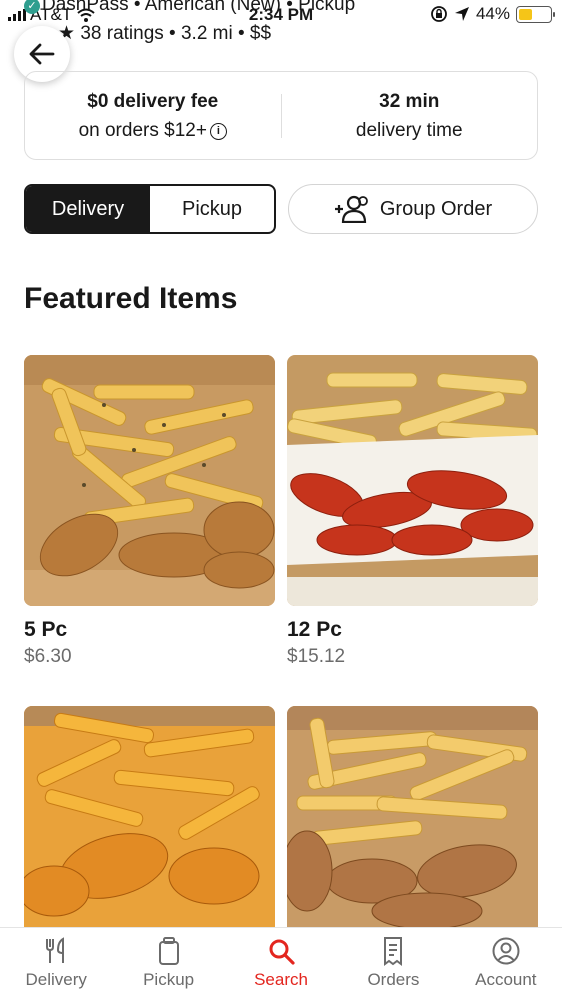  Describe the element at coordinates (409, 130) in the screenshot. I see `delivery-time-label: delivery time` at that location.